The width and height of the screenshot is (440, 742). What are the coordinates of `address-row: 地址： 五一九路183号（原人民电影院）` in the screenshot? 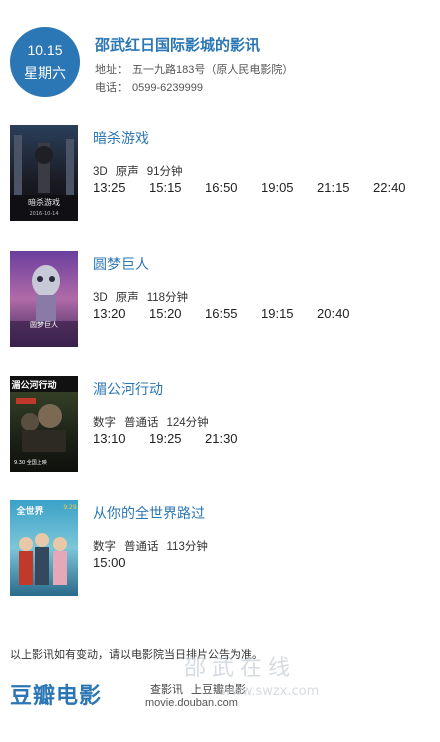 It's located at (194, 69).